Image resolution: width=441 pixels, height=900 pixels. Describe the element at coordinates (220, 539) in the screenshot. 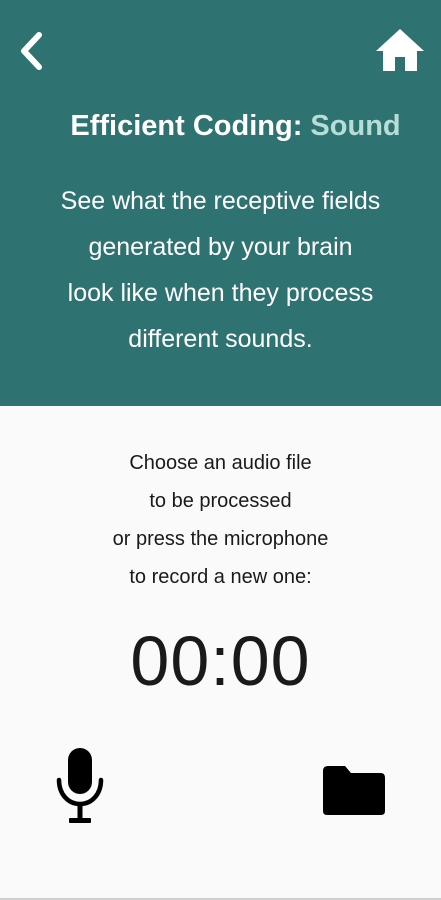

I see `instruction-line: or press the microphone` at that location.